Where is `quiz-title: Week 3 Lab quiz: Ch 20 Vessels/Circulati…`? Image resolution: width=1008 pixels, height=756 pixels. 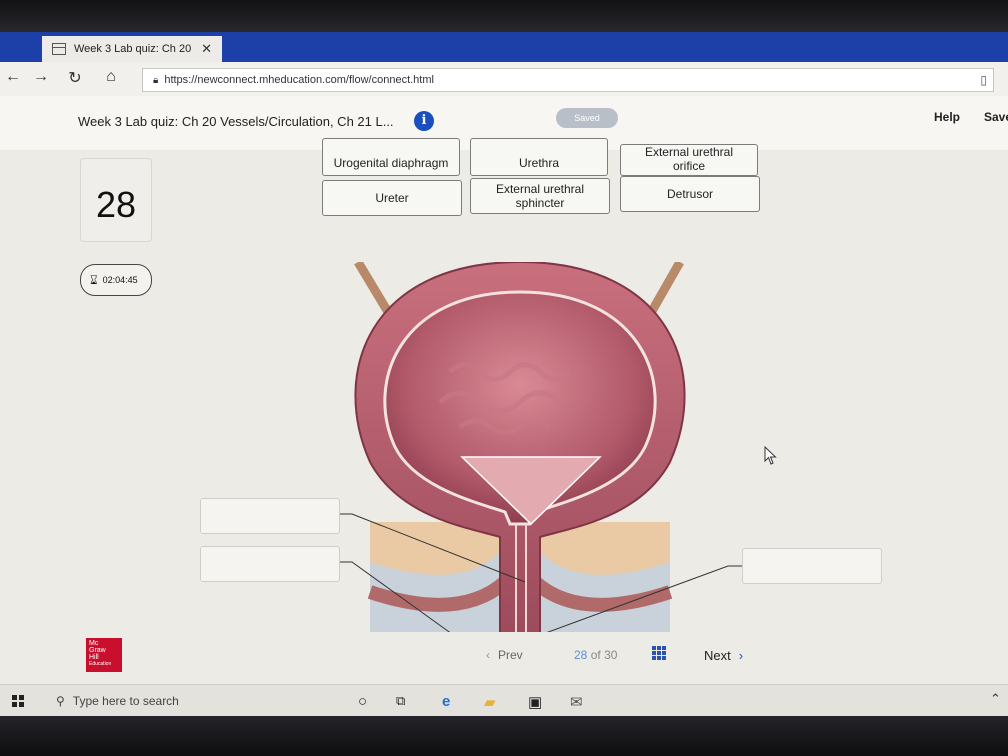
quiz-title: Week 3 Lab quiz: Ch 20 Vessels/Circulati… is located at coordinates (236, 121).